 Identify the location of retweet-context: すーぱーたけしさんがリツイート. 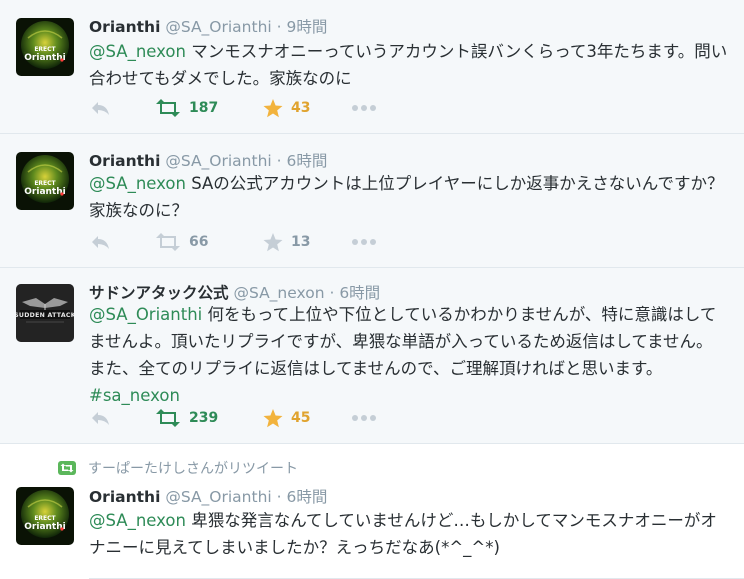
(178, 468).